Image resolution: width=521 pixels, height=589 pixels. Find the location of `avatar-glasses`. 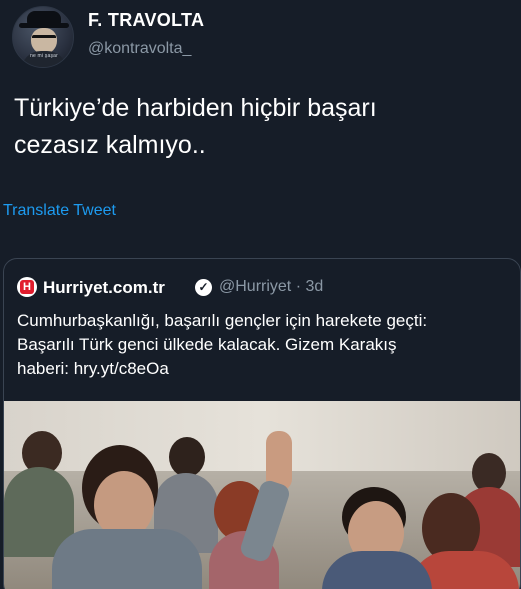

avatar-glasses is located at coordinates (44, 38).